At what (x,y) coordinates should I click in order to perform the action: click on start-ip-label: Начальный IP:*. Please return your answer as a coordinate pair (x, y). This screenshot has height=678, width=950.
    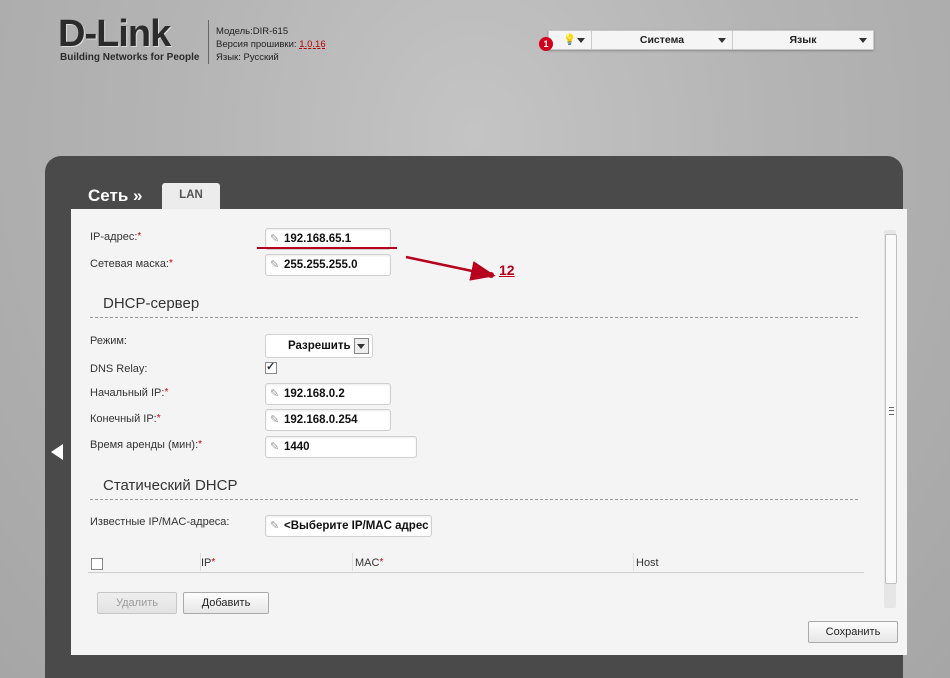
    Looking at the image, I should click on (129, 393).